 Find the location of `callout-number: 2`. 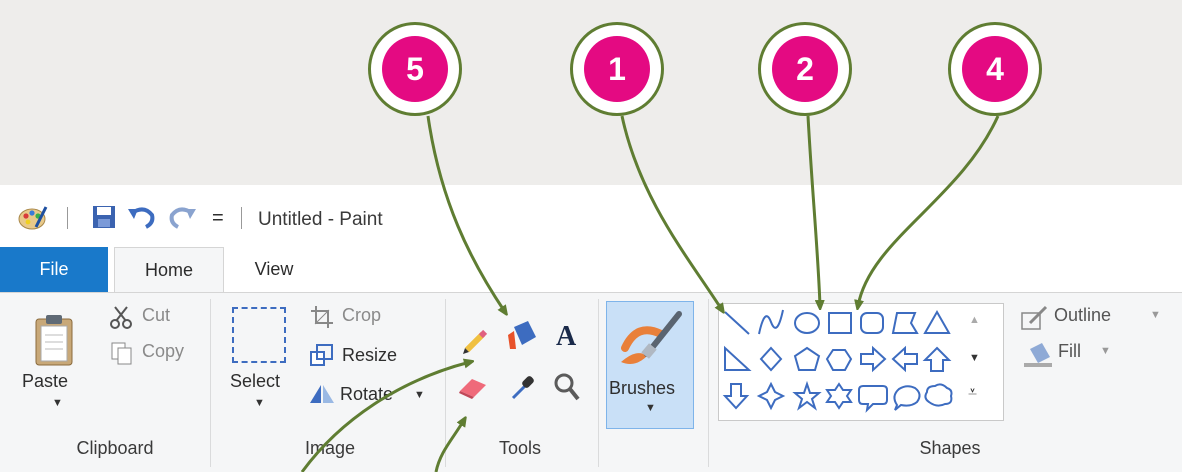

callout-number: 2 is located at coordinates (805, 69).